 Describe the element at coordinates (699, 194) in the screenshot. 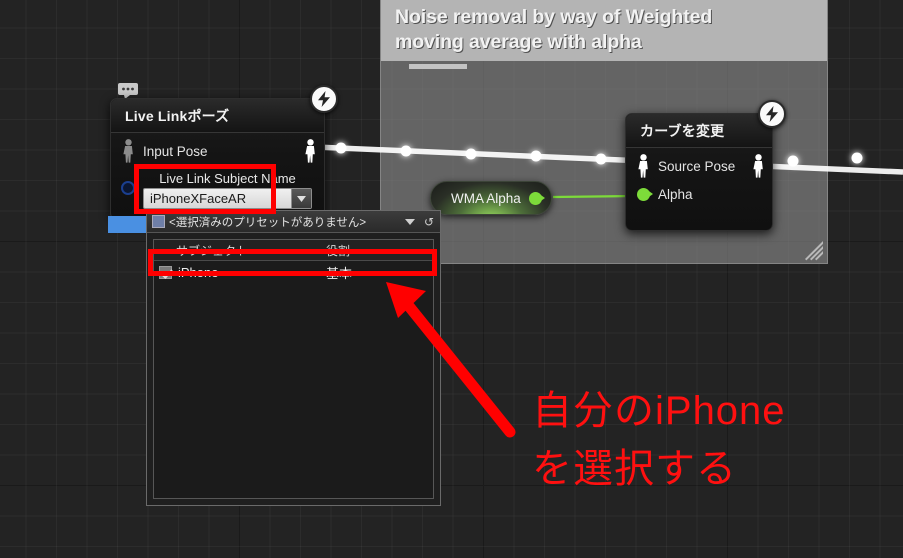

I see `pin-row-alpha: Alpha` at that location.